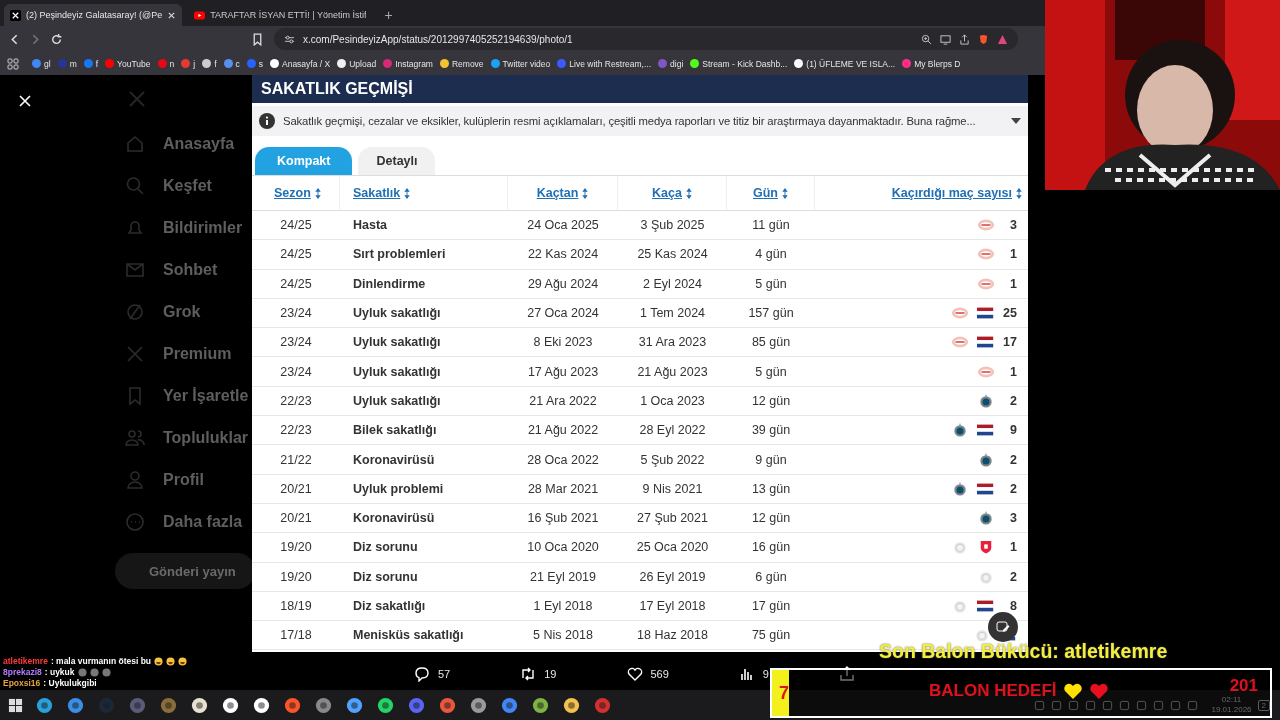  Describe the element at coordinates (257, 39) in the screenshot. I see `bookmark-icon` at that location.